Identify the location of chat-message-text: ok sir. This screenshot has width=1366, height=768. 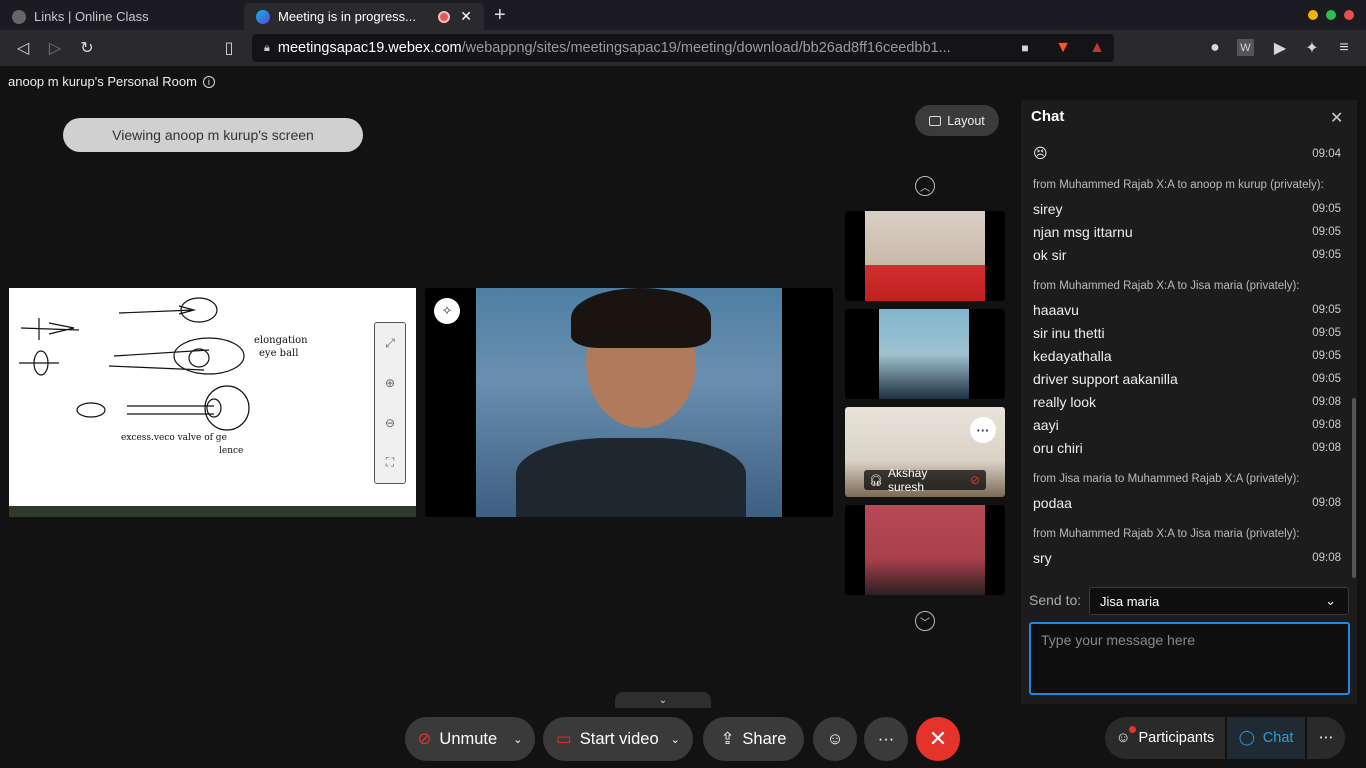
(1050, 254).